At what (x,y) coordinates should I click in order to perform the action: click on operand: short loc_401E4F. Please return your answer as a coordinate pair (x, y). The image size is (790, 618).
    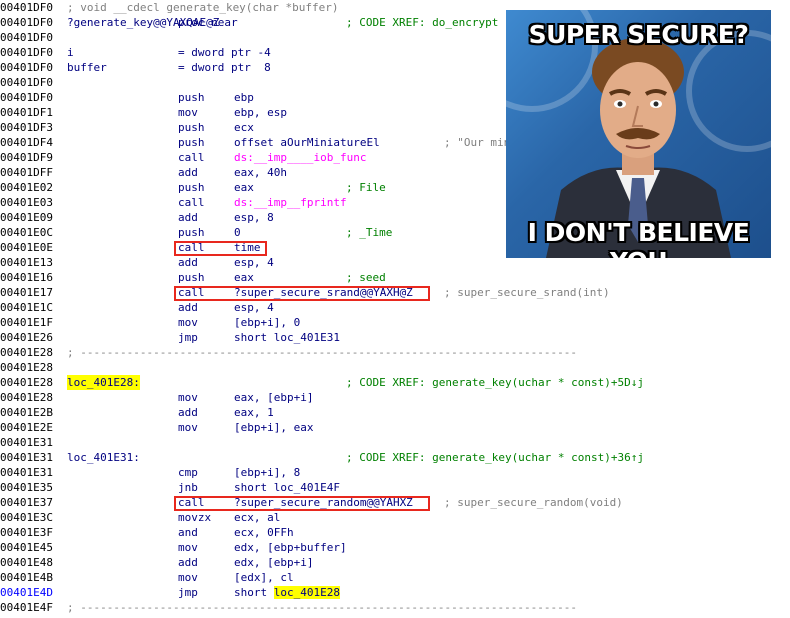
    Looking at the image, I should click on (287, 487).